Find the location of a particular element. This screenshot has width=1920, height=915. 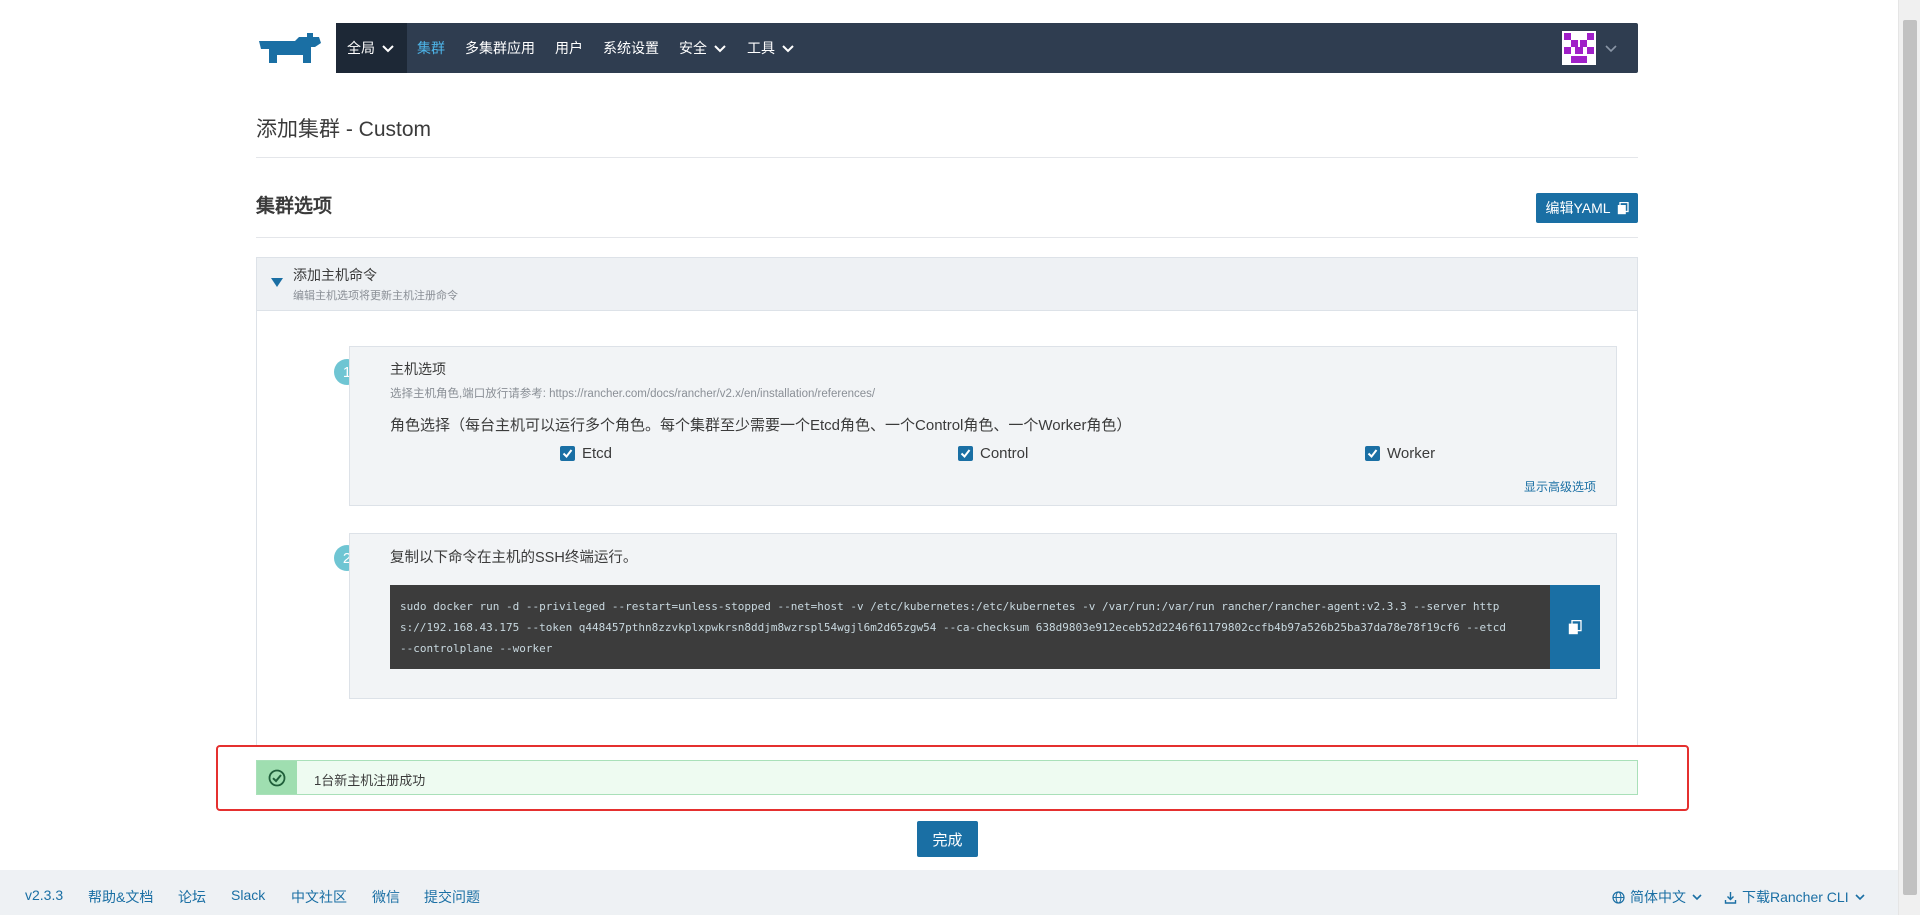

accordion-title: 添加主机命令 is located at coordinates (335, 275).